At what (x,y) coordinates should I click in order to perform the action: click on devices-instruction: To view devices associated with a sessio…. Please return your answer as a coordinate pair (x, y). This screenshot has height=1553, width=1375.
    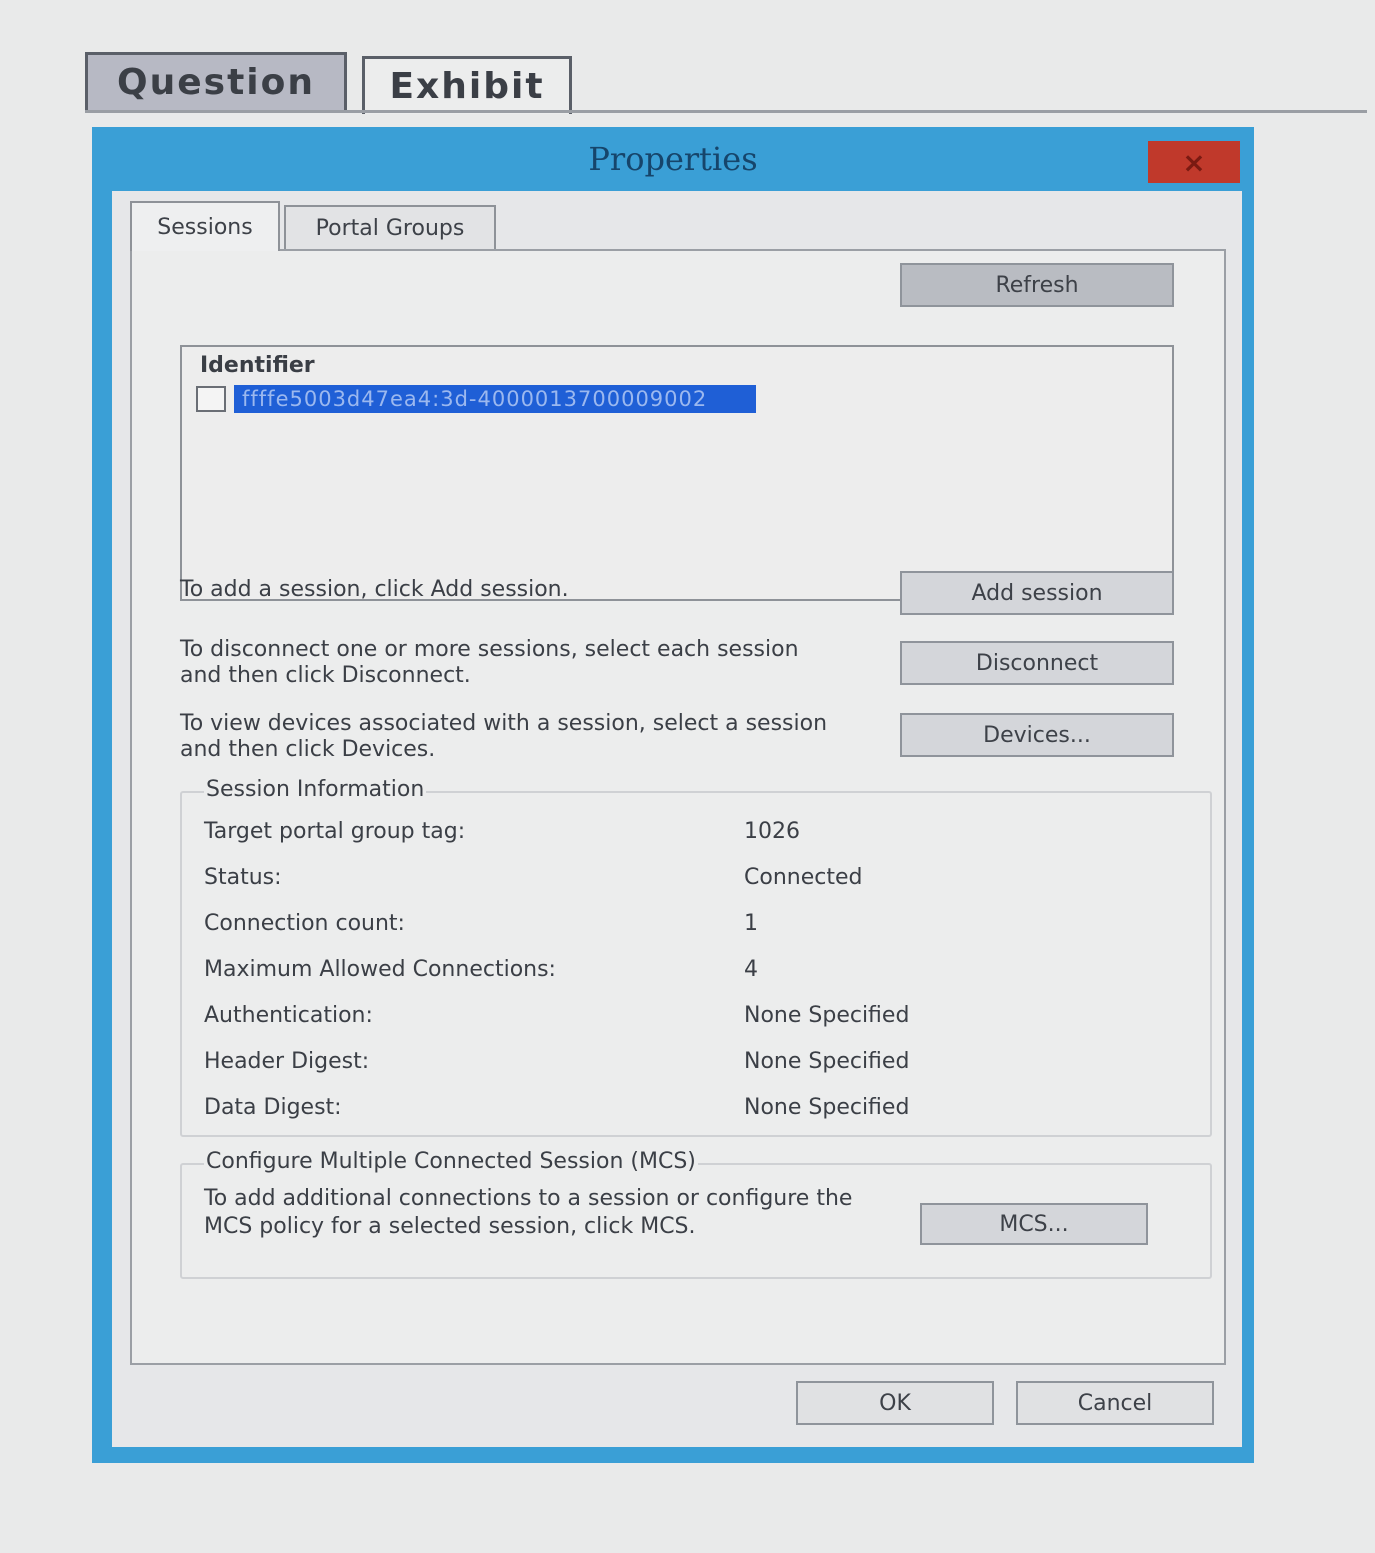
    Looking at the image, I should click on (504, 736).